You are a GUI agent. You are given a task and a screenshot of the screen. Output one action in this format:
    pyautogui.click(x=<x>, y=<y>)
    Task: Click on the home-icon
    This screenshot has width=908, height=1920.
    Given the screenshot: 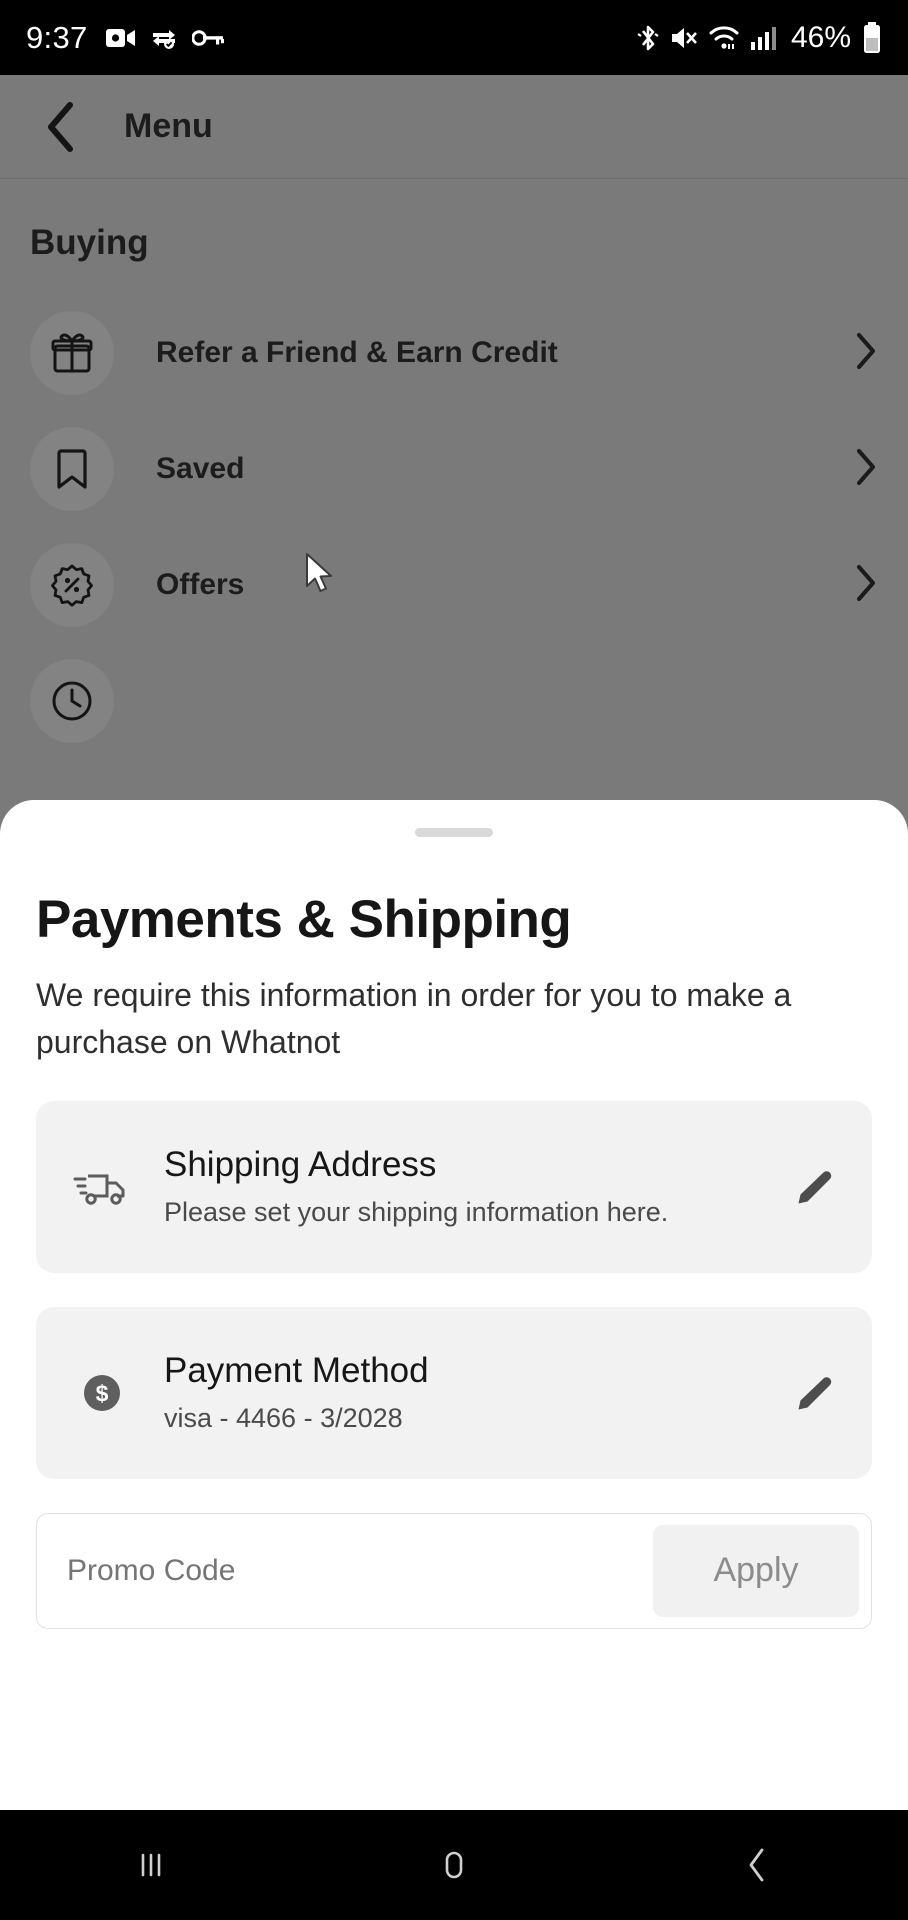 What is the action you would take?
    pyautogui.click(x=454, y=1865)
    